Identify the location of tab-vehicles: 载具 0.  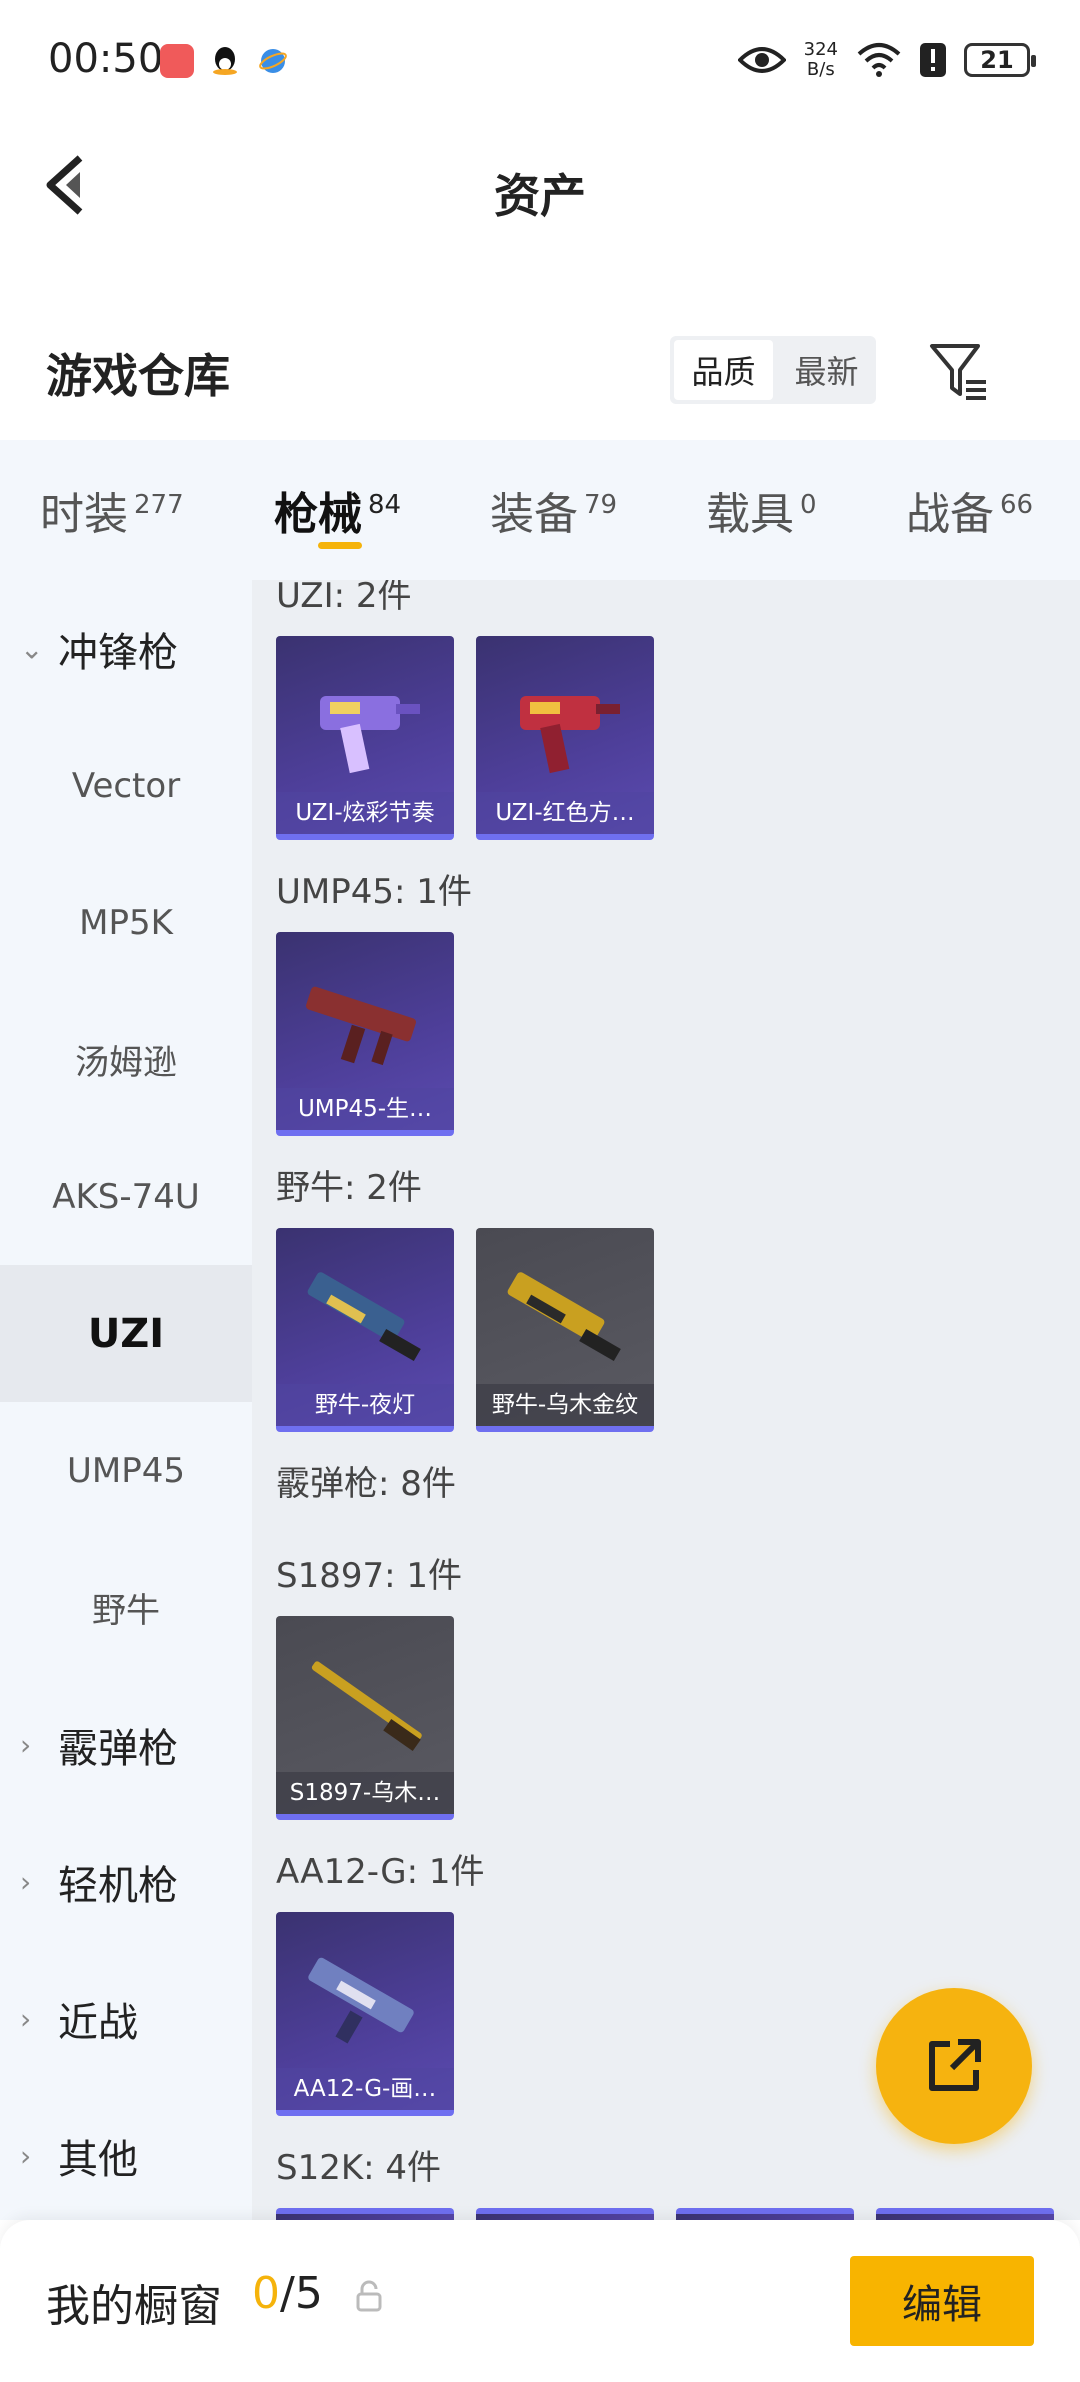
(761, 510).